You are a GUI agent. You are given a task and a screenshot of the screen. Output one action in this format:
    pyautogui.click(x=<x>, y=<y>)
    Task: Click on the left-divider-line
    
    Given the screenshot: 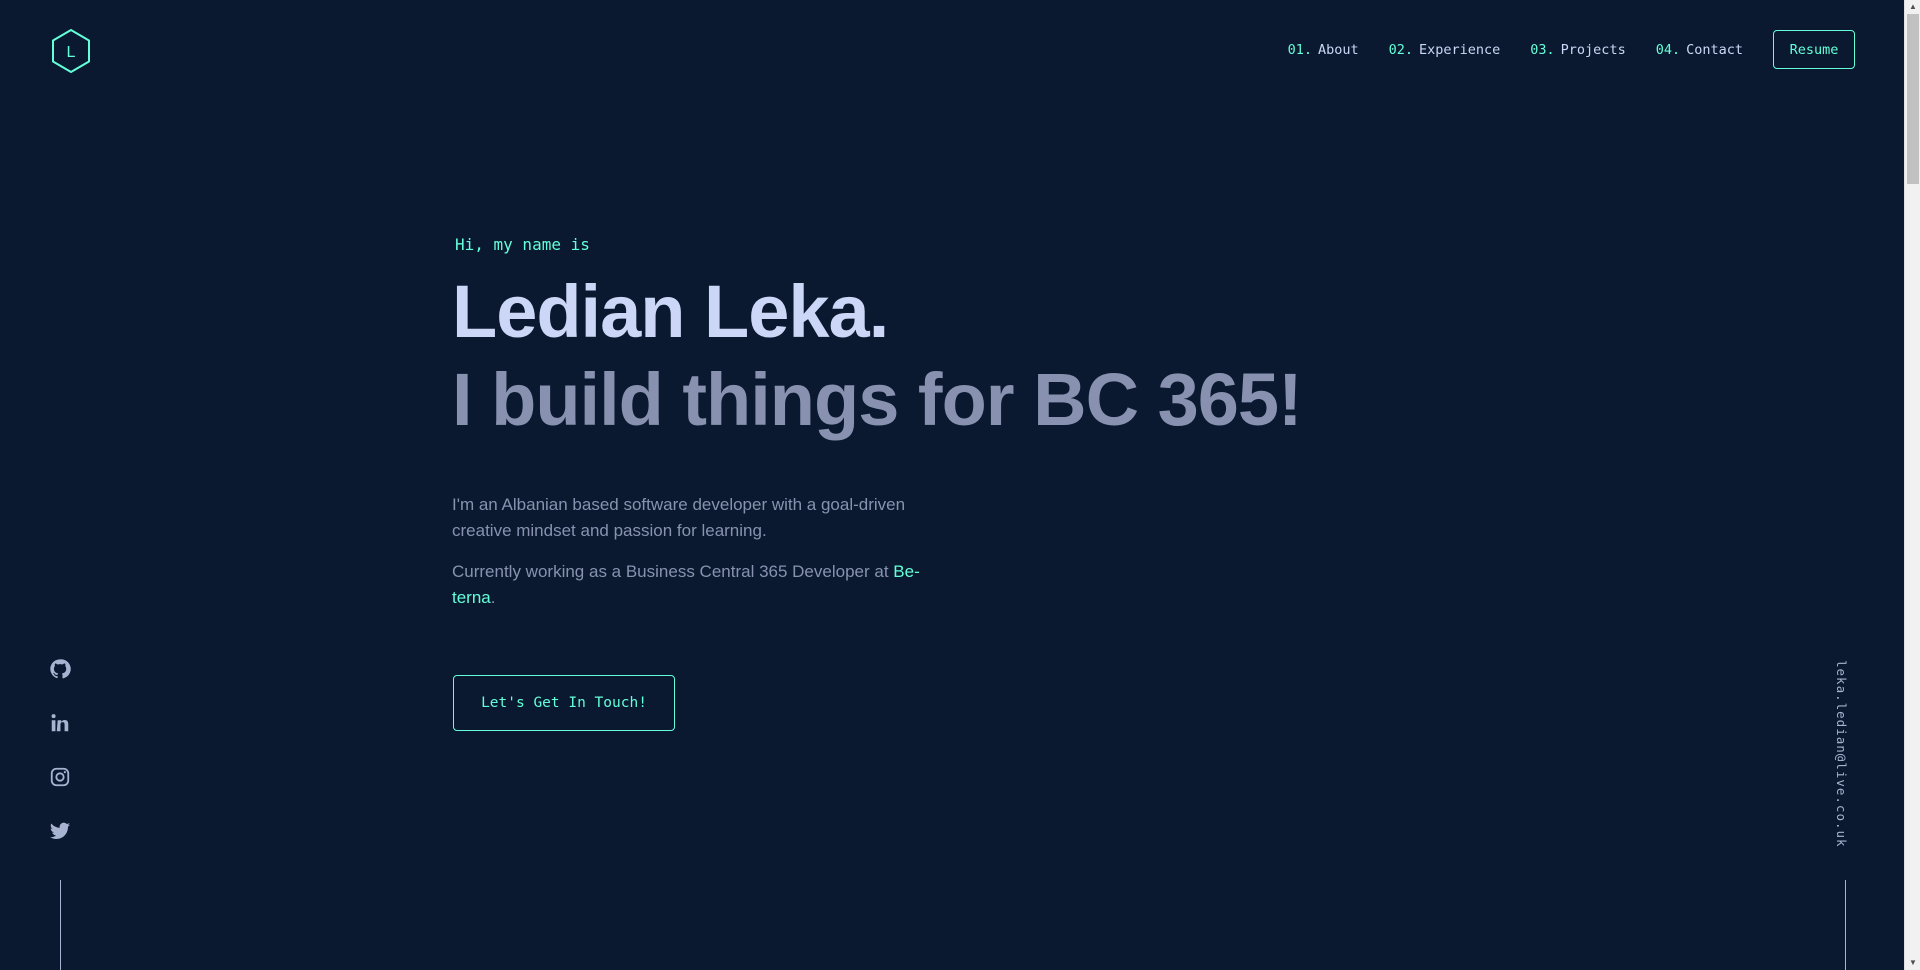 What is the action you would take?
    pyautogui.click(x=60, y=925)
    